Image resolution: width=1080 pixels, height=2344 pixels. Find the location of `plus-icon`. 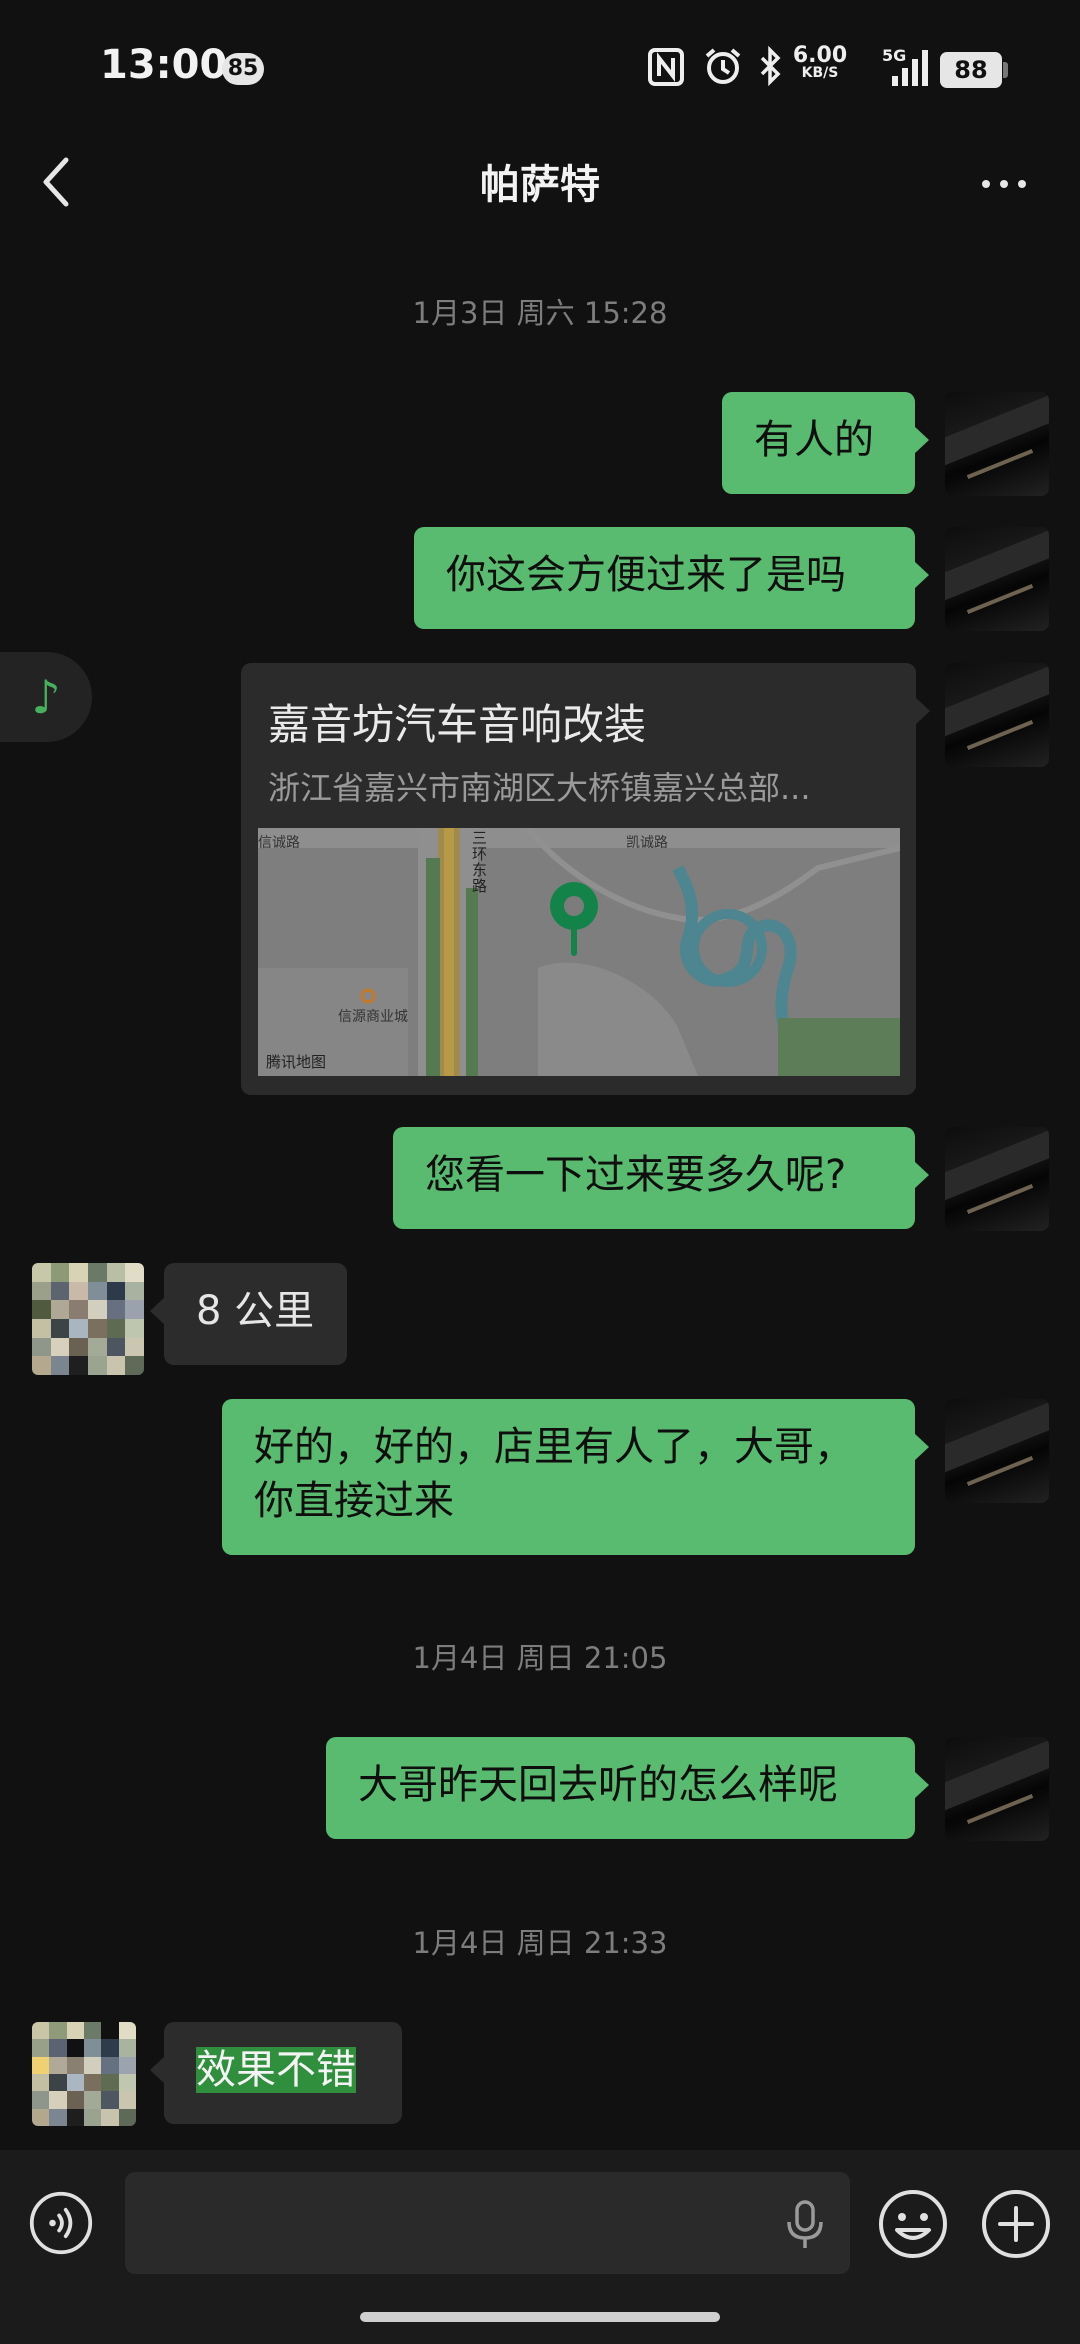

plus-icon is located at coordinates (1016, 2224).